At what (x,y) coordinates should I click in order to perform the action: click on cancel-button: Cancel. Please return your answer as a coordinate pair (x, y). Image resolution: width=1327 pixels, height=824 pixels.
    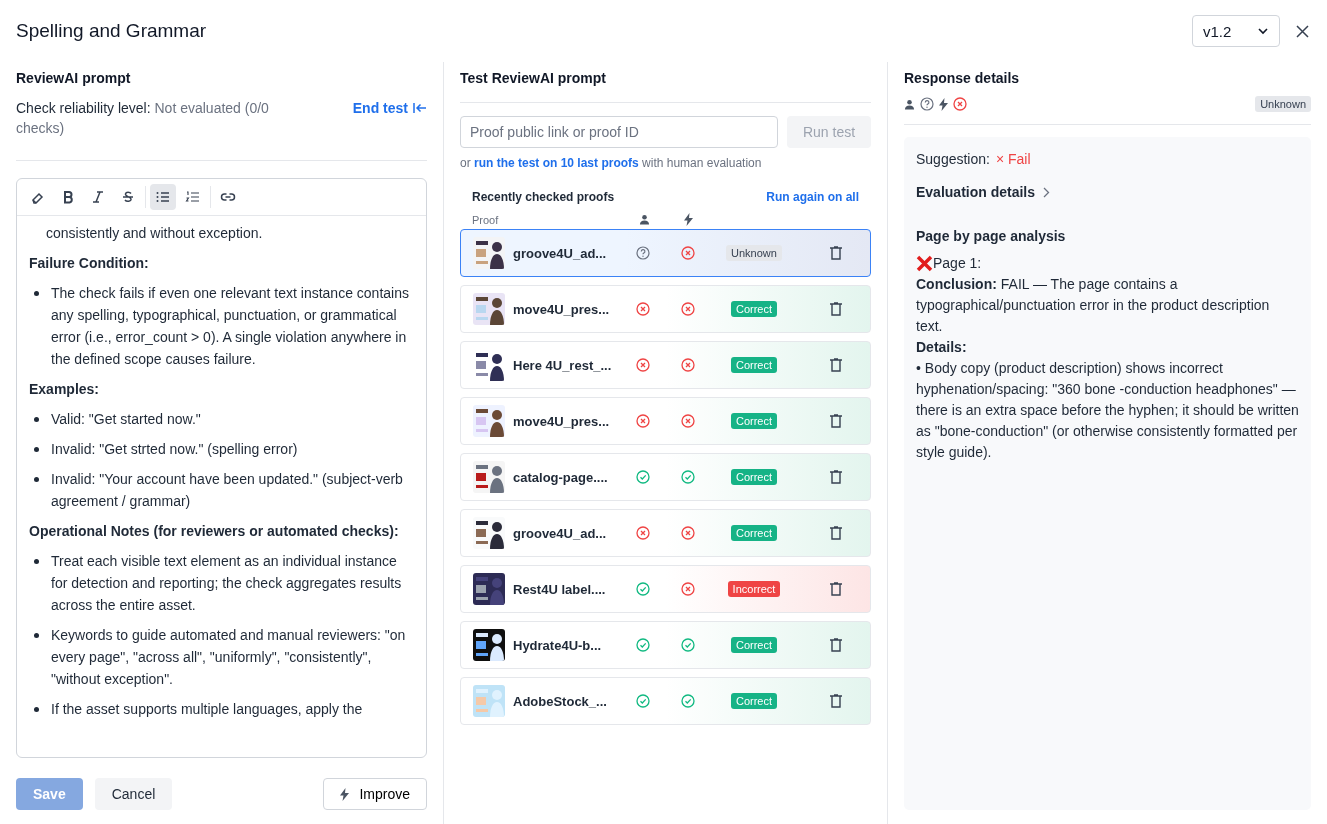
    Looking at the image, I should click on (133, 794).